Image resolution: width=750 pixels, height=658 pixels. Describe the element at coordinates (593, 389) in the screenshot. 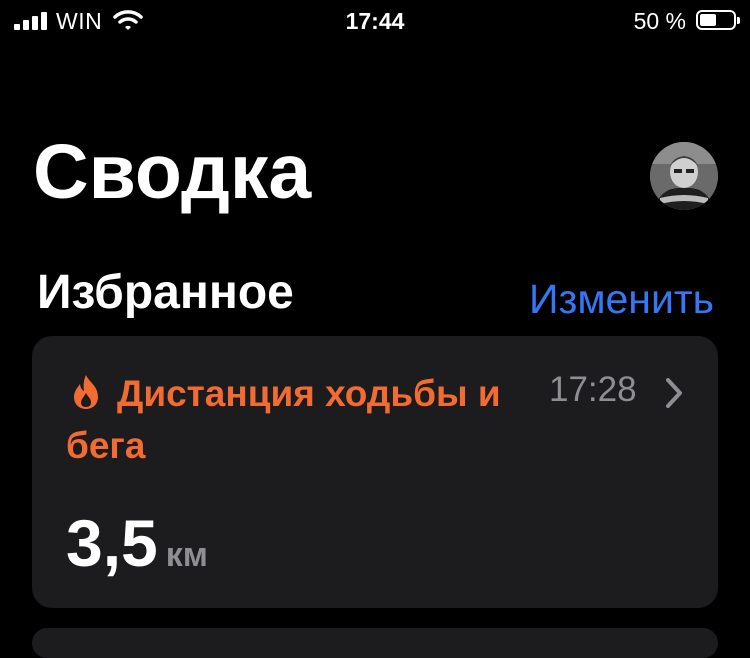

I see `card-time: 17:28` at that location.